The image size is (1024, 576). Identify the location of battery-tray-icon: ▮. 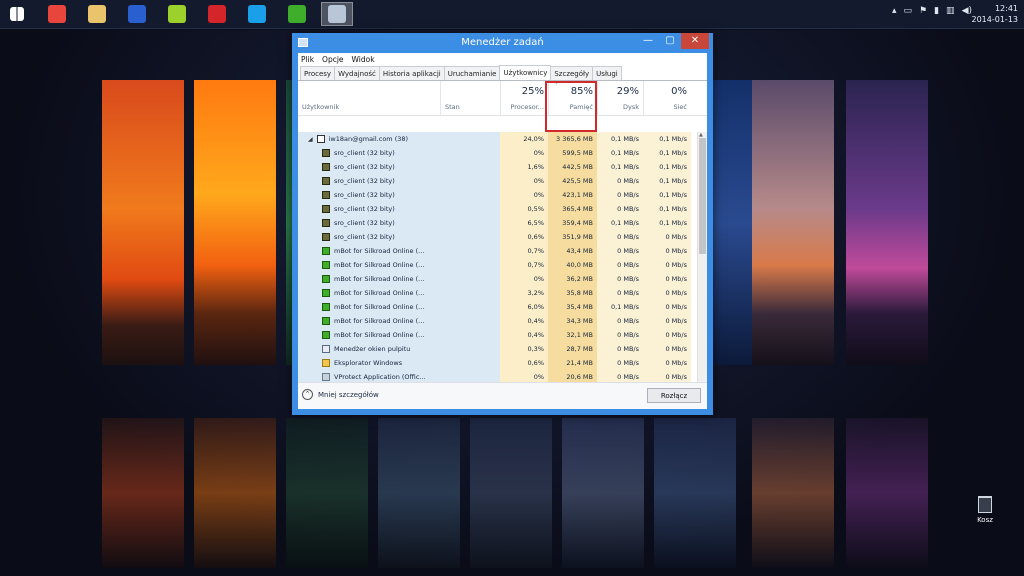
(936, 11).